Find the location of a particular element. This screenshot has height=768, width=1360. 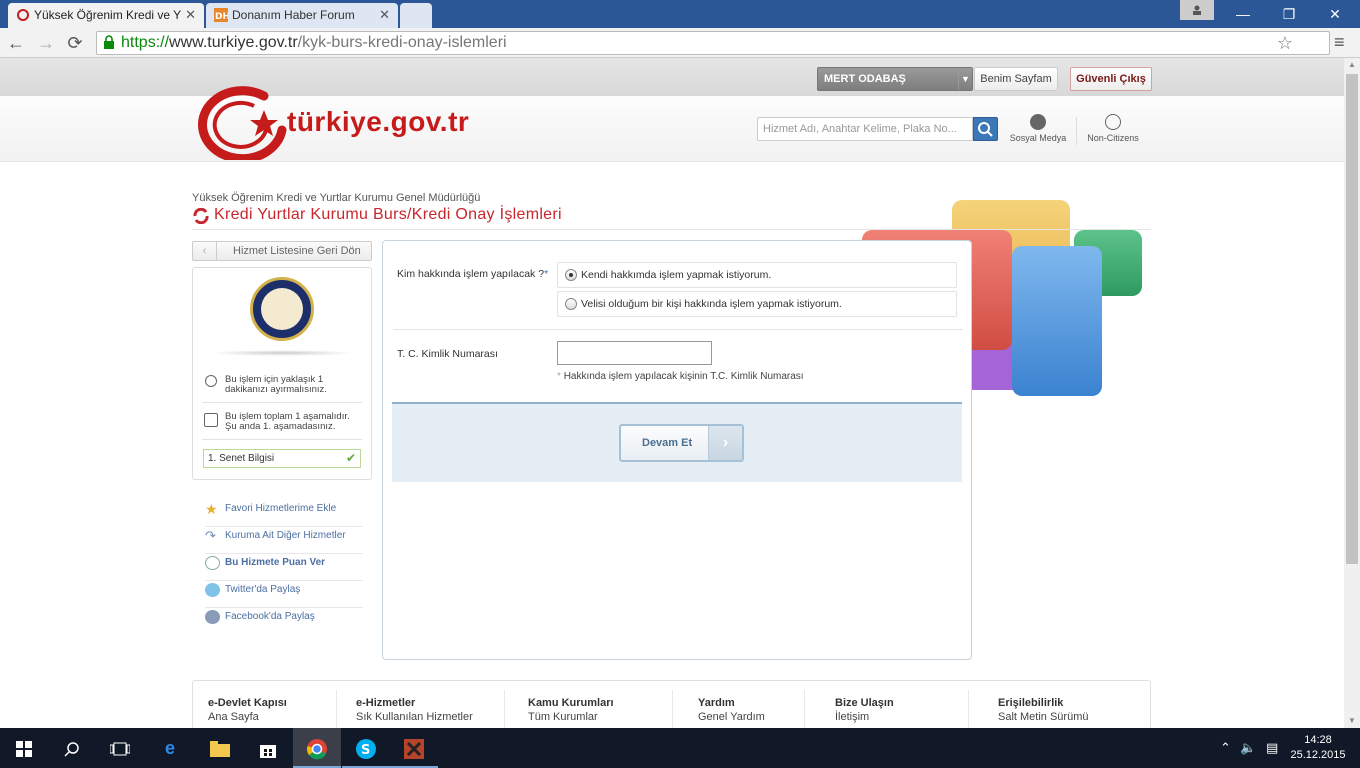

new-tab-button is located at coordinates (416, 15).